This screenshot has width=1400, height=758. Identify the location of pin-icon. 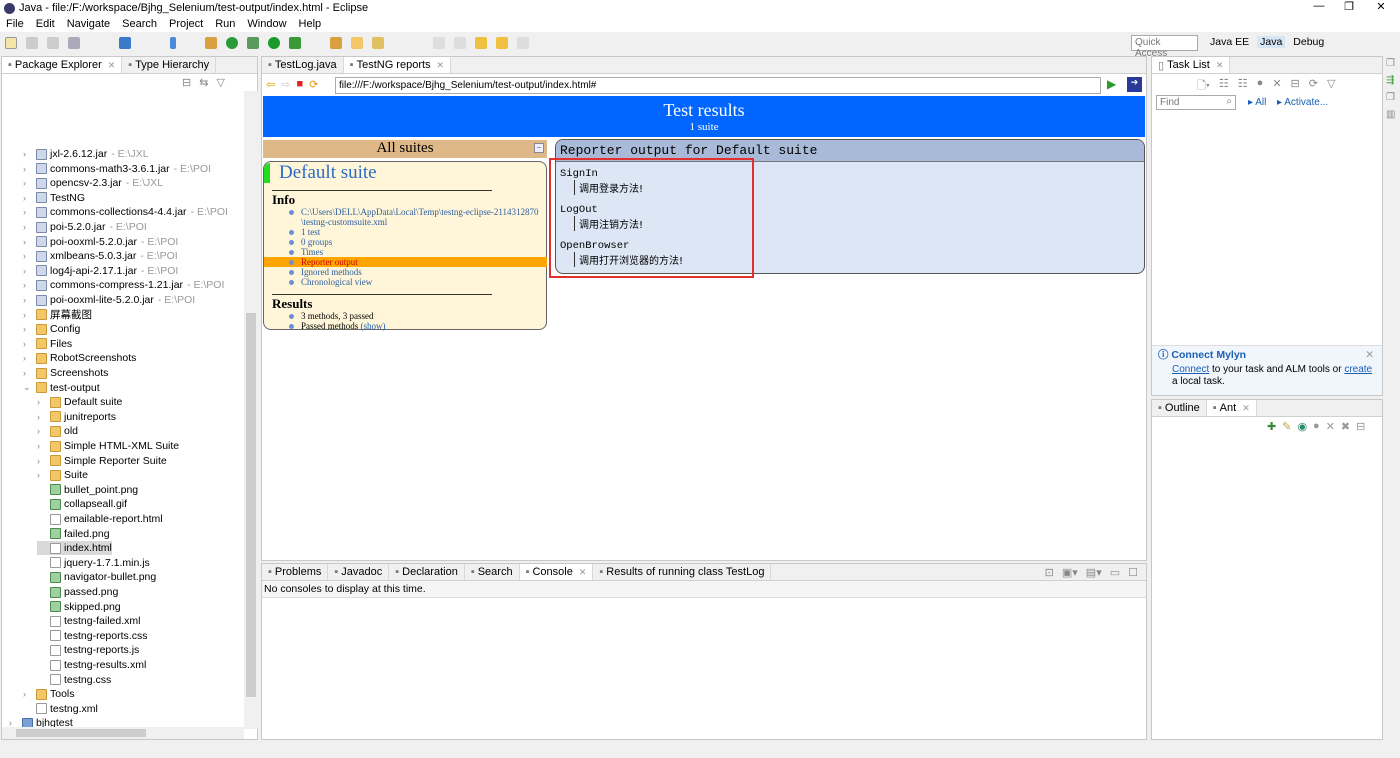
(173, 43).